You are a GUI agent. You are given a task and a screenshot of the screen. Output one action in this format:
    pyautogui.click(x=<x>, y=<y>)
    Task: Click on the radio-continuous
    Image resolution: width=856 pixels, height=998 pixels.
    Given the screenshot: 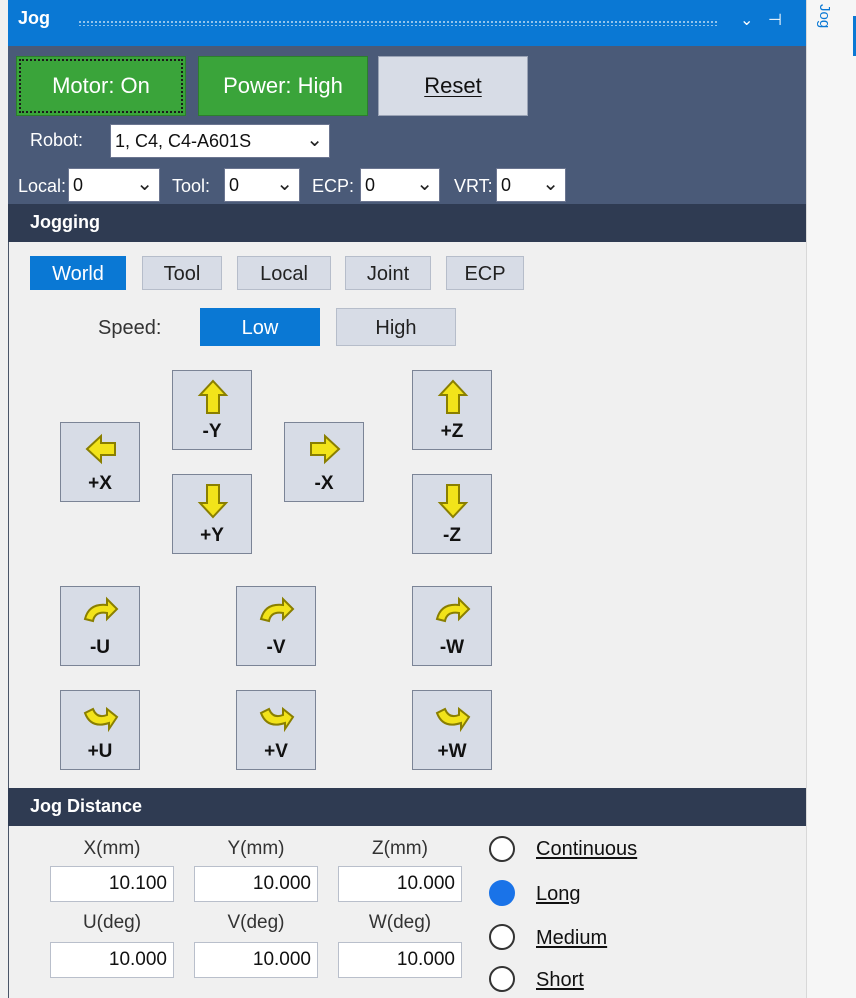 What is the action you would take?
    pyautogui.click(x=502, y=849)
    